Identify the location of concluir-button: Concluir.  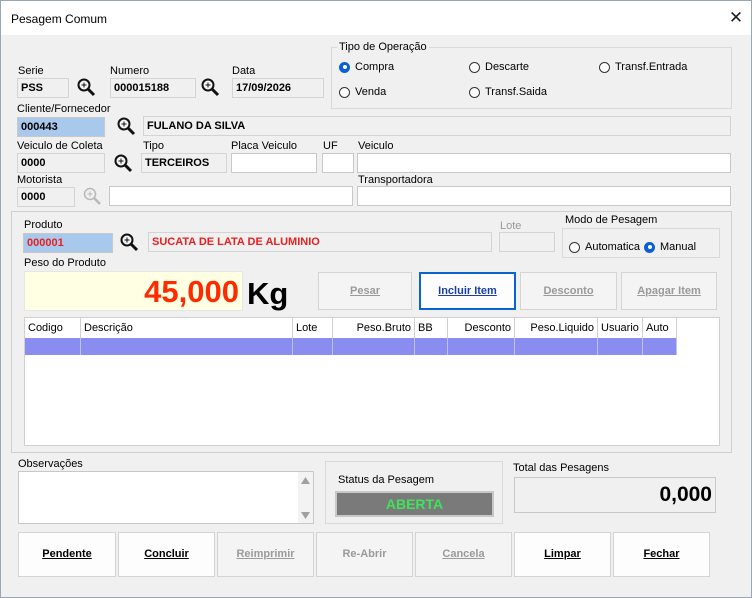
(166, 554).